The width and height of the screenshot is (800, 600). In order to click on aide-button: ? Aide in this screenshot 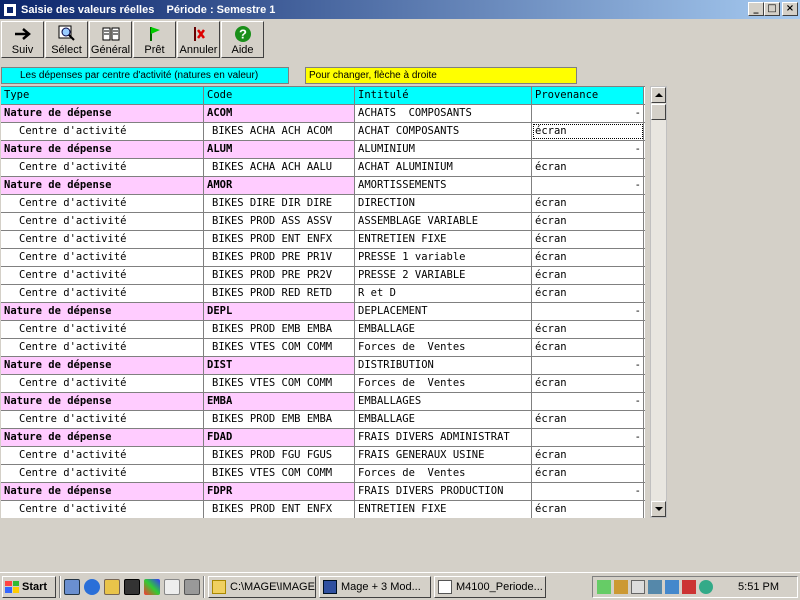, I will do `click(242, 39)`.